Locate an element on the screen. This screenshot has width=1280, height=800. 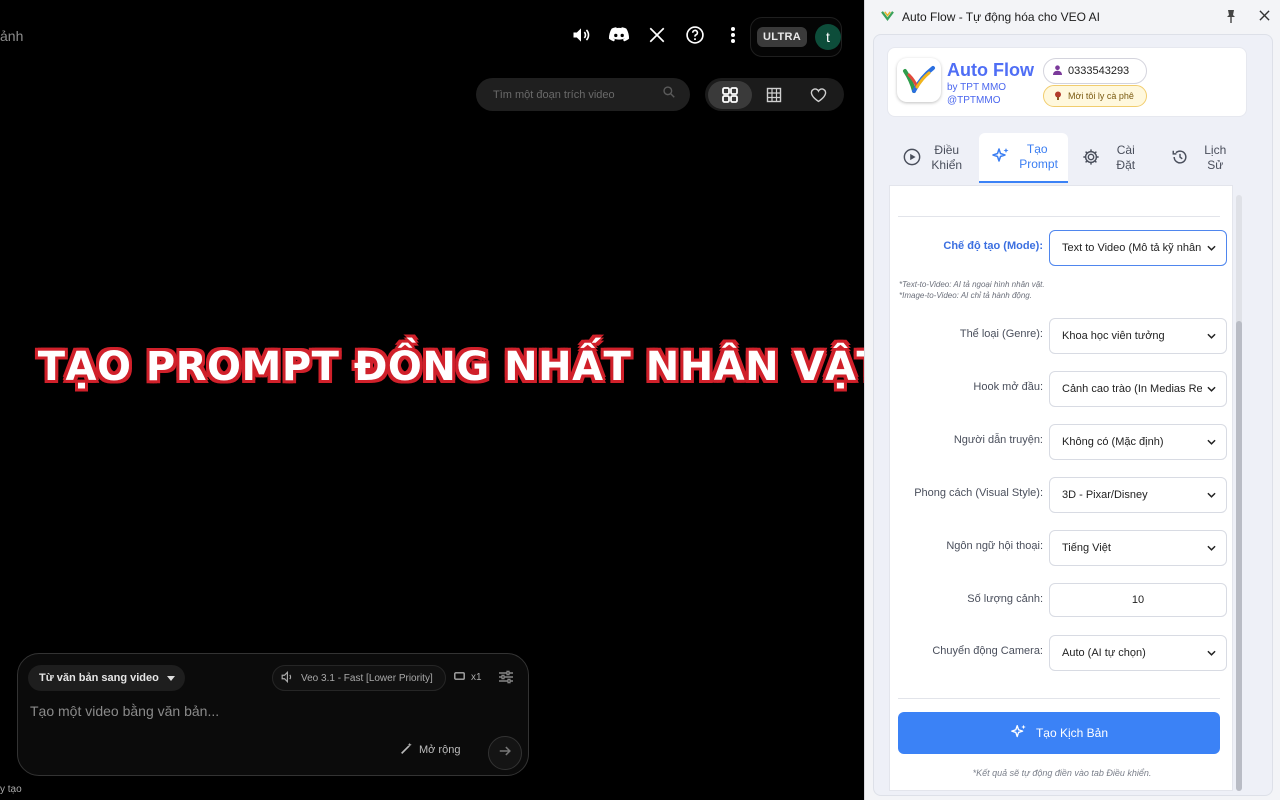
phone-number: 0333543293 is located at coordinates (1099, 71).